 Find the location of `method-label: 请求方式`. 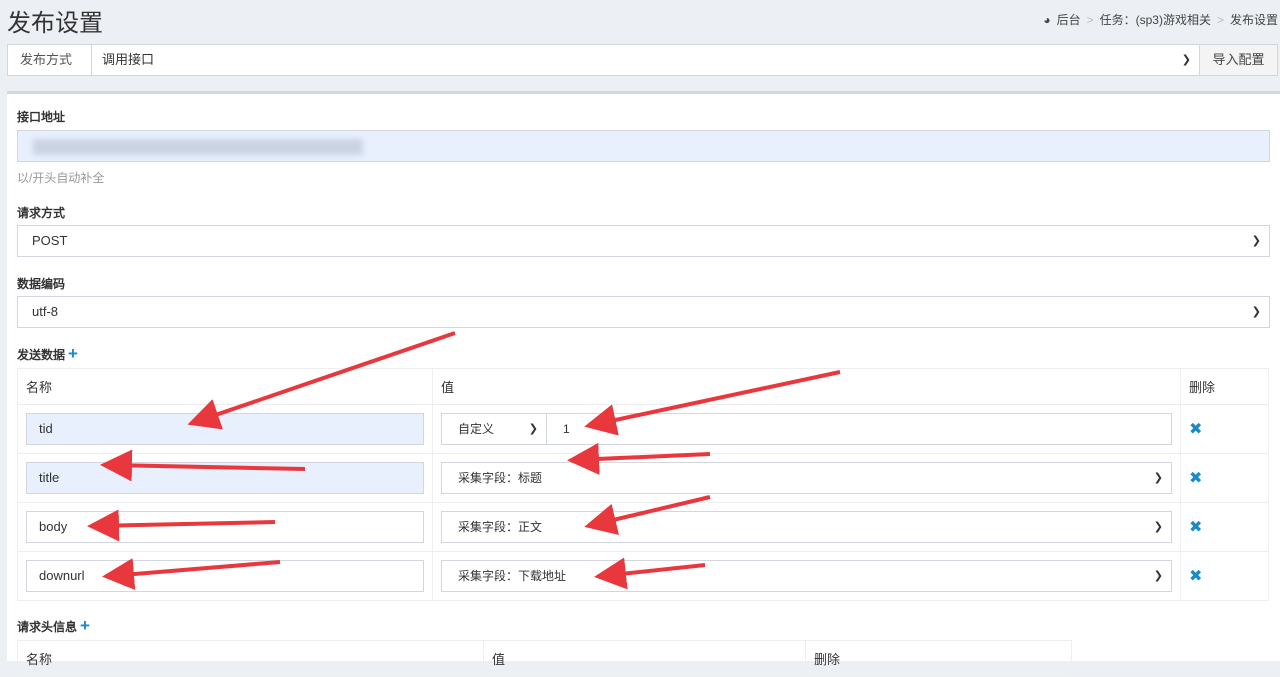

method-label: 请求方式 is located at coordinates (41, 213).